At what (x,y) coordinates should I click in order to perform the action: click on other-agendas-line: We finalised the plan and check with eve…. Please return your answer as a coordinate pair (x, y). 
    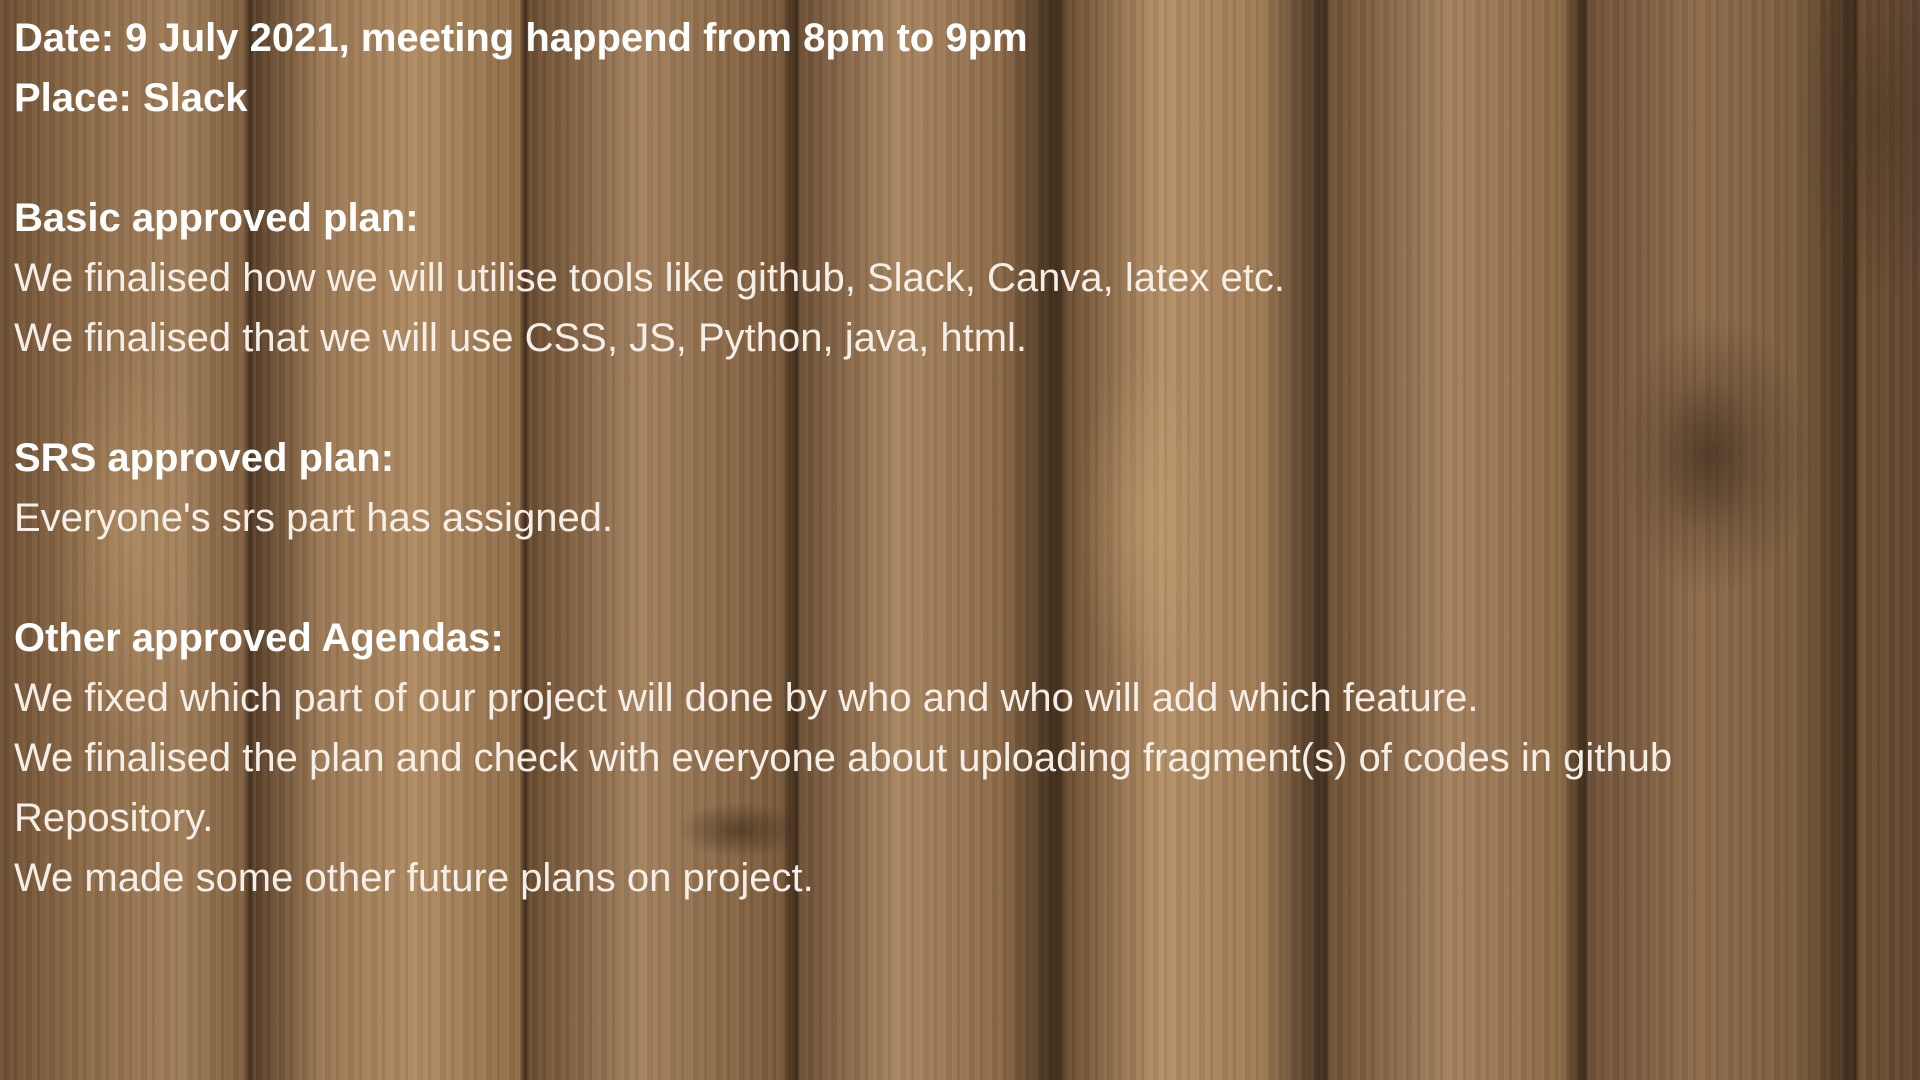
    Looking at the image, I should click on (843, 758).